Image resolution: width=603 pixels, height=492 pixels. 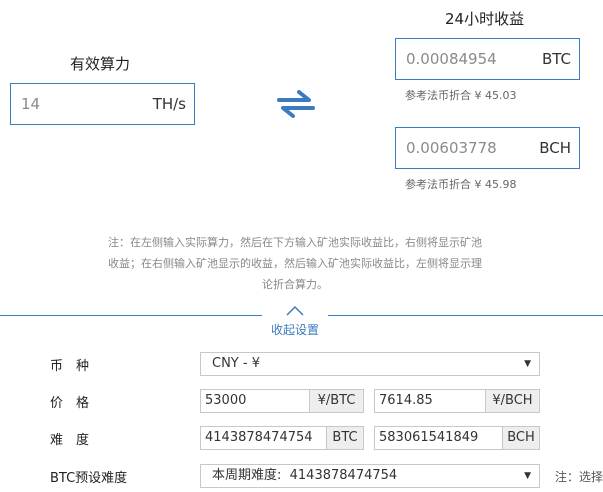 I want to click on usage-note-line2: 收益；在右侧输入矿池显示的收益，然后输入矿池实际收益比，左侧将显示理, so click(x=295, y=263).